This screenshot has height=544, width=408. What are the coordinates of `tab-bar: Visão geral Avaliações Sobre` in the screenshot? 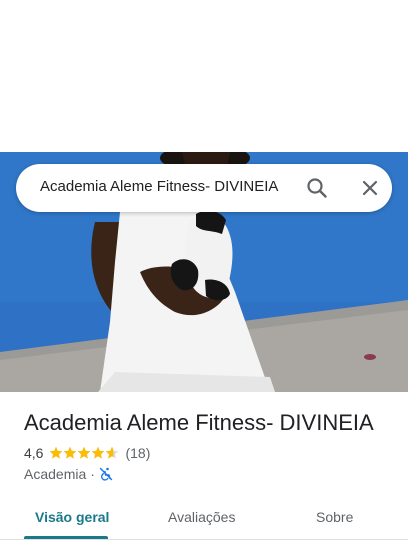 It's located at (204, 519).